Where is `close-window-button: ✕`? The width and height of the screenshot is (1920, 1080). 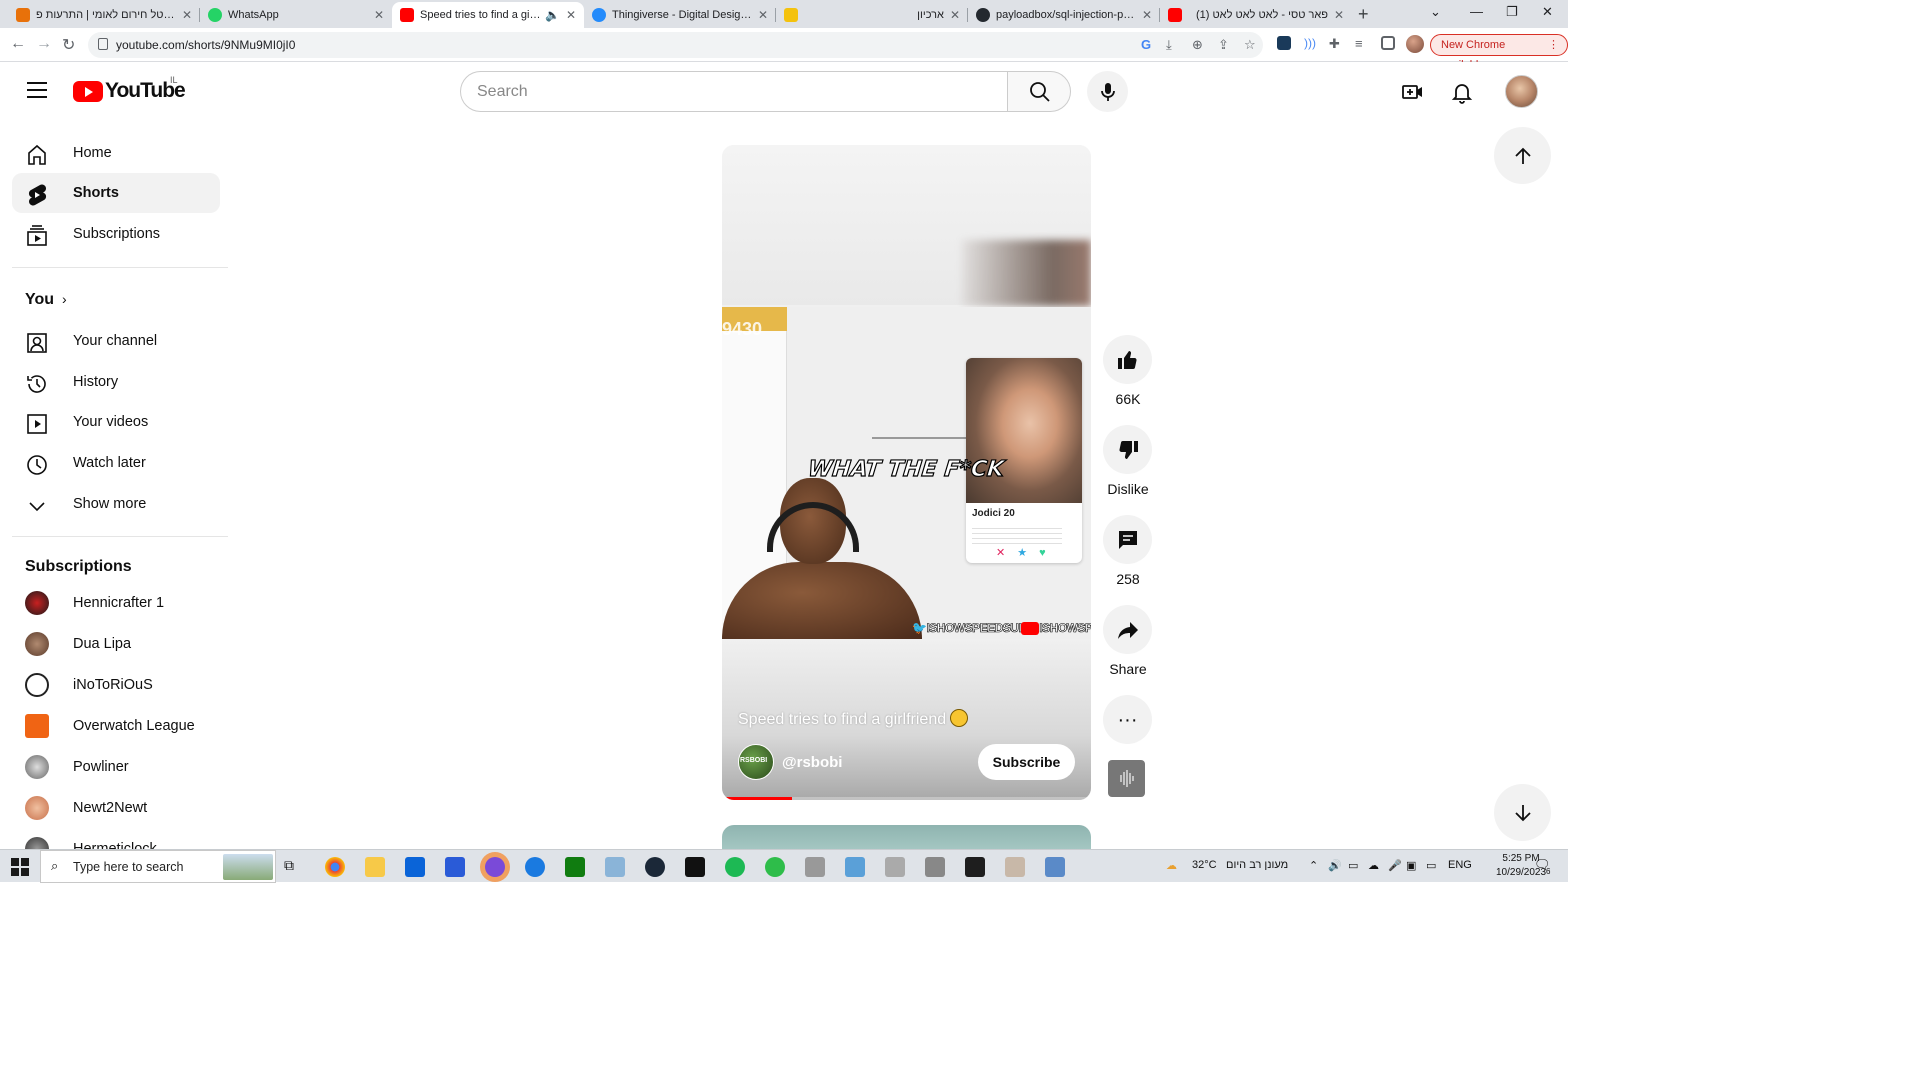 close-window-button: ✕ is located at coordinates (1547, 12).